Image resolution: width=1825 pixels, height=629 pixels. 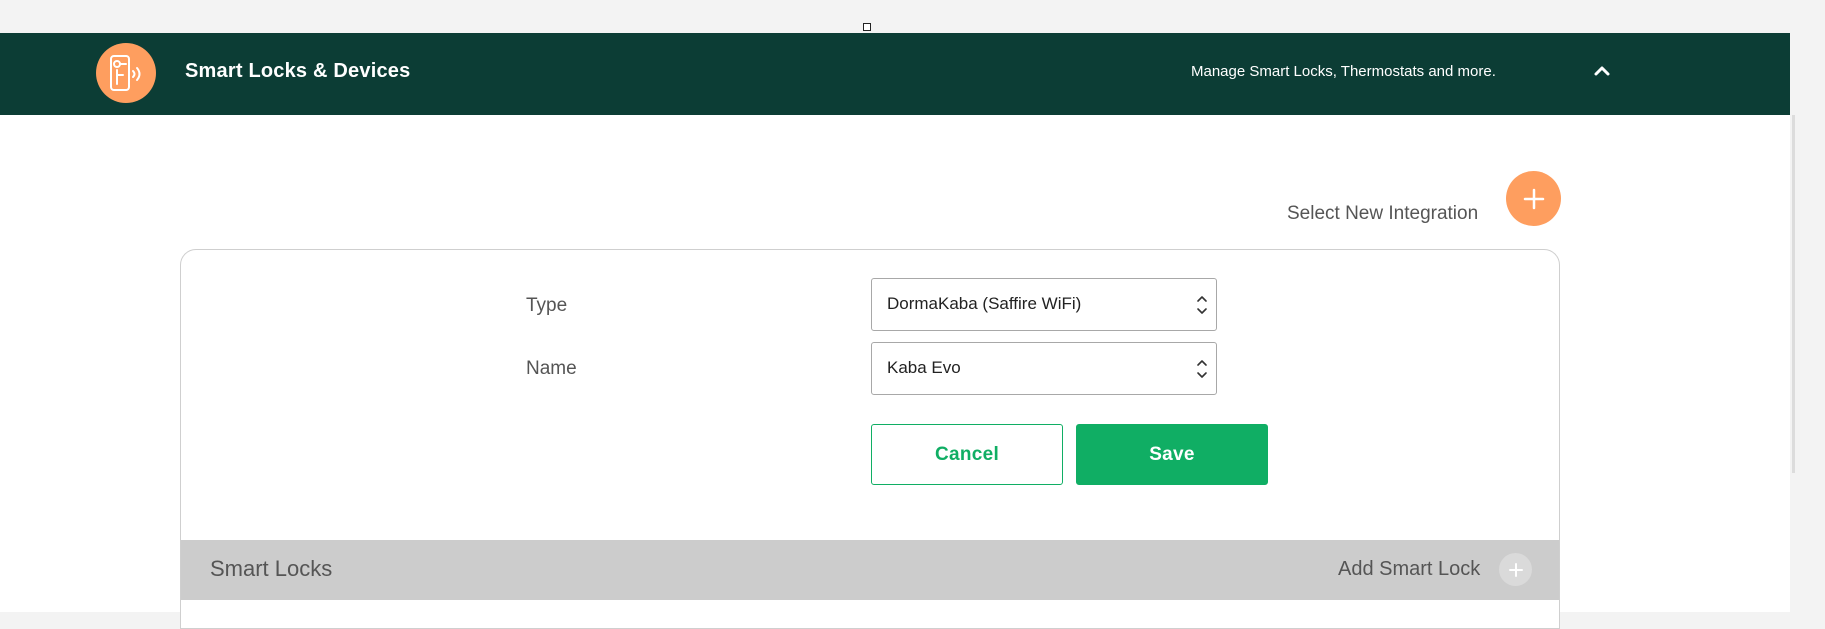 I want to click on type-label: Type, so click(x=547, y=305).